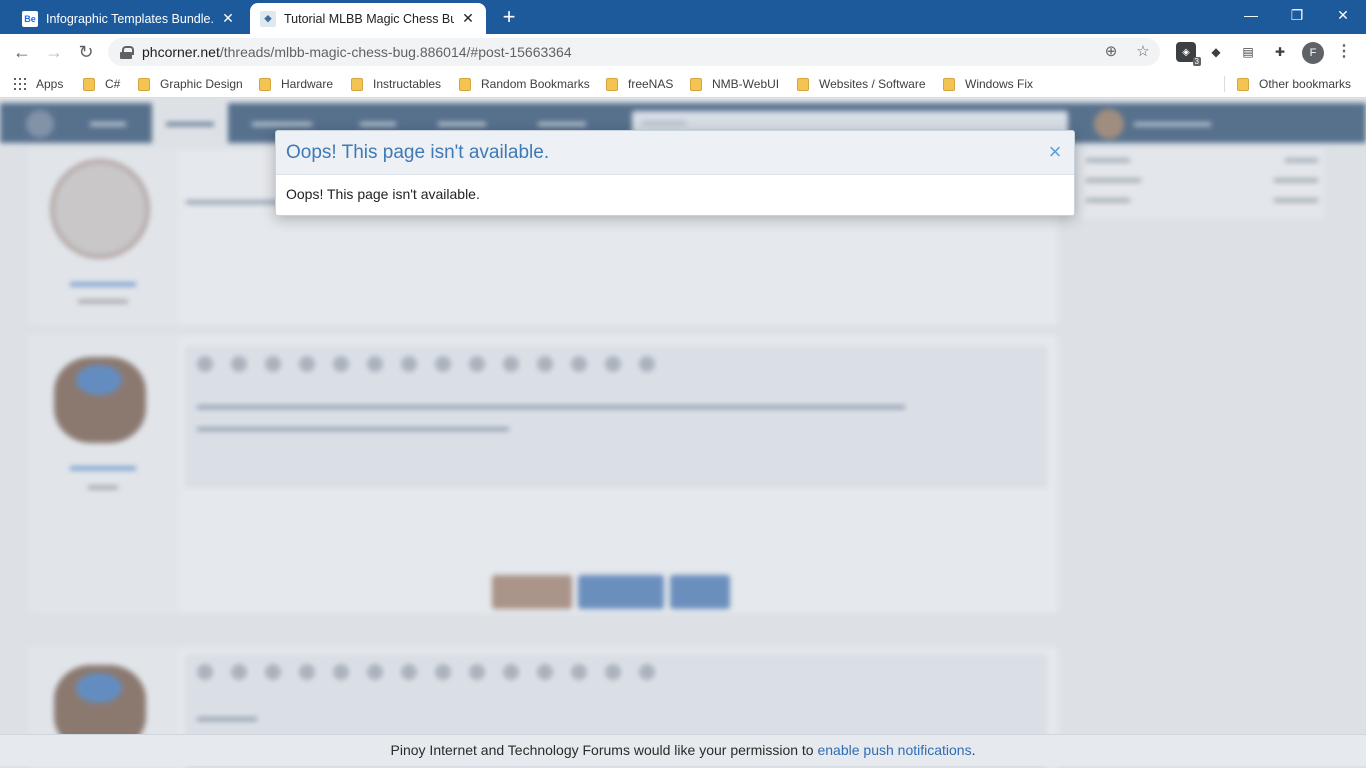  I want to click on extension-cube-icon: ◆, so click(1216, 52).